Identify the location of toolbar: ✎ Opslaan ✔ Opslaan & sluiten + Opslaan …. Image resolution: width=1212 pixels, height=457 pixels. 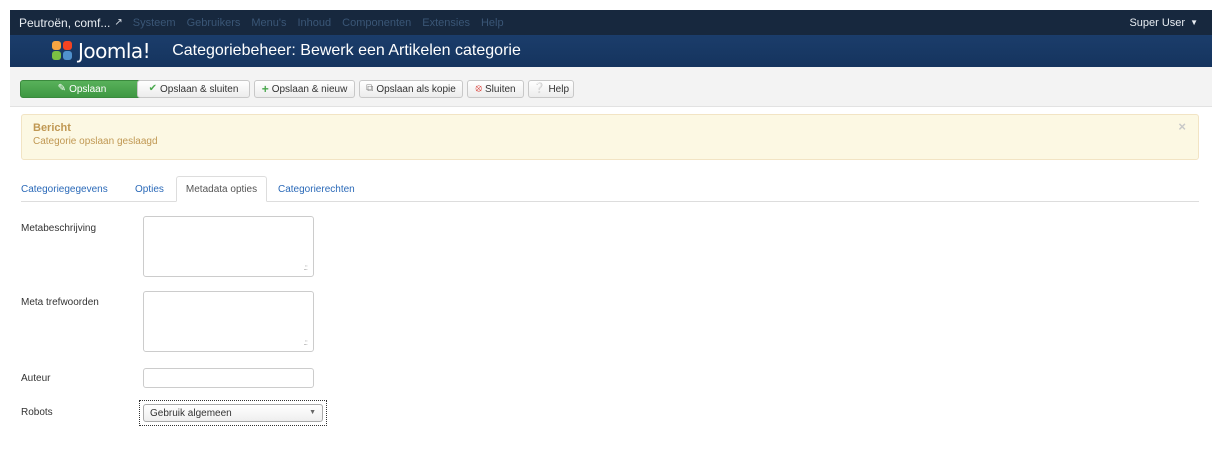
(611, 87).